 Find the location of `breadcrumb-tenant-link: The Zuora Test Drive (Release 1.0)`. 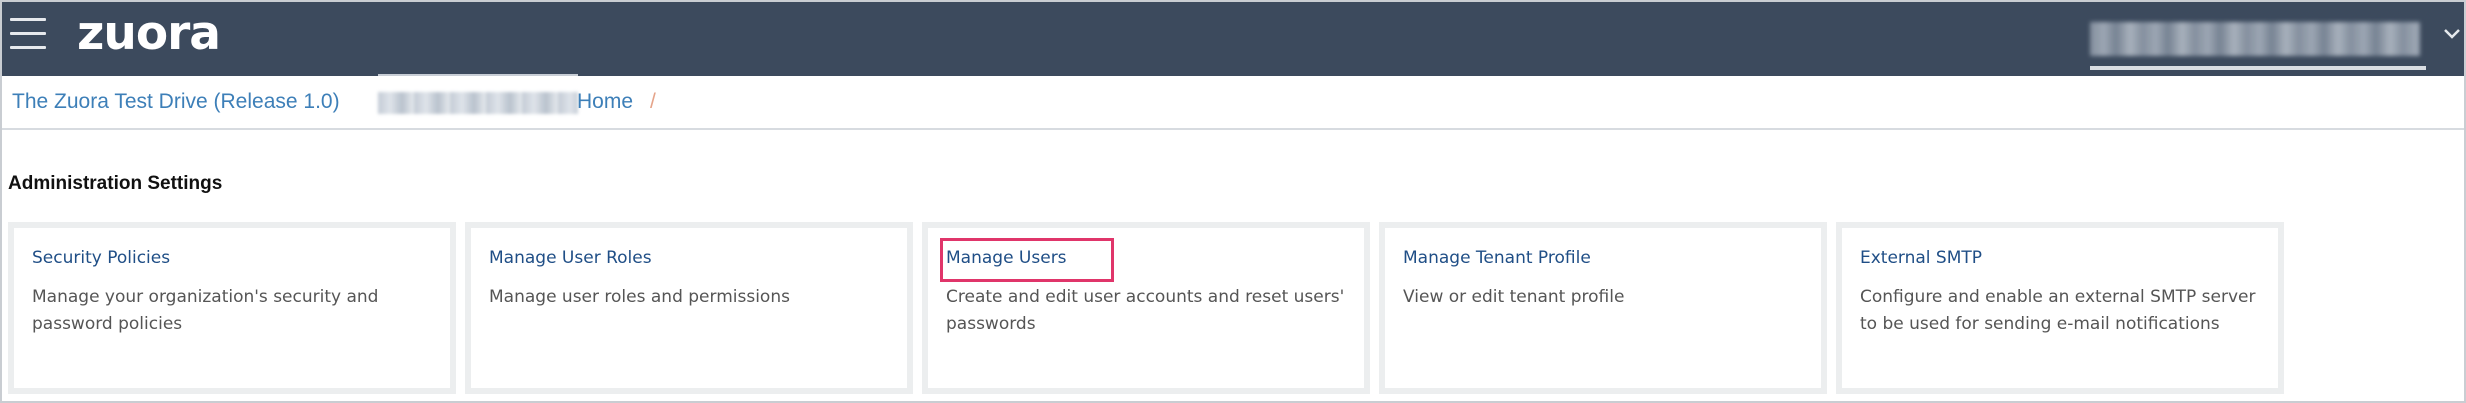

breadcrumb-tenant-link: The Zuora Test Drive (Release 1.0) is located at coordinates (176, 102).